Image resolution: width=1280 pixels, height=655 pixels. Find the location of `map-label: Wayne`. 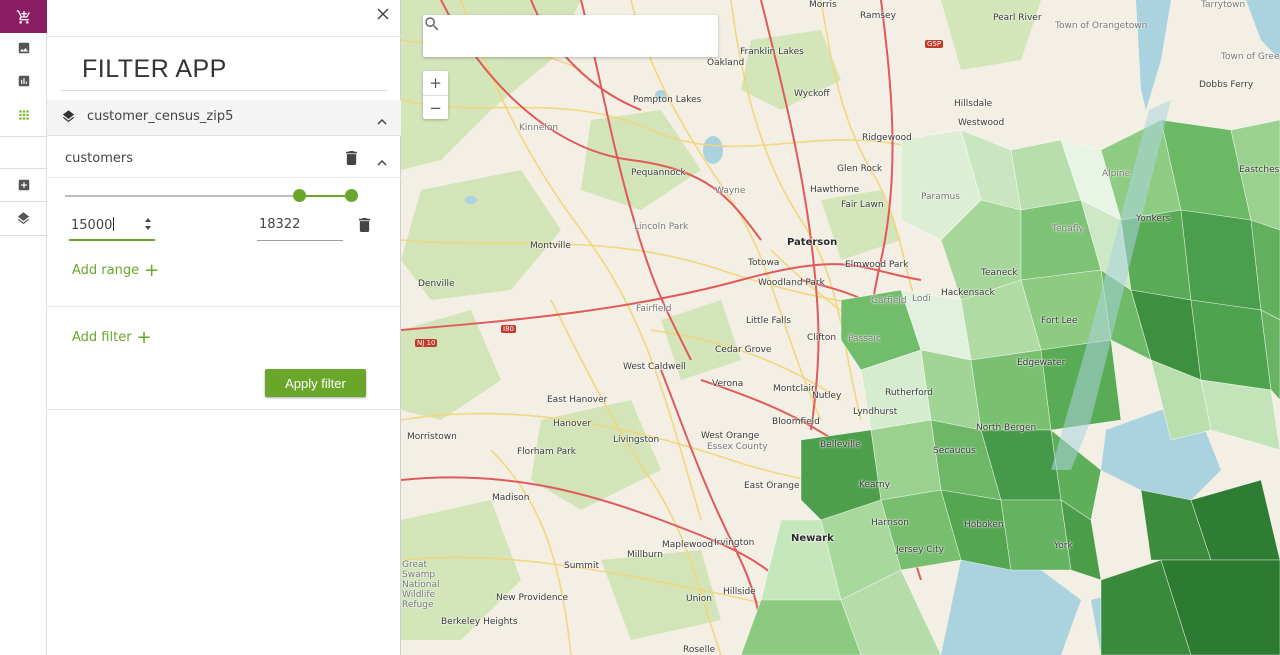

map-label: Wayne is located at coordinates (730, 191).